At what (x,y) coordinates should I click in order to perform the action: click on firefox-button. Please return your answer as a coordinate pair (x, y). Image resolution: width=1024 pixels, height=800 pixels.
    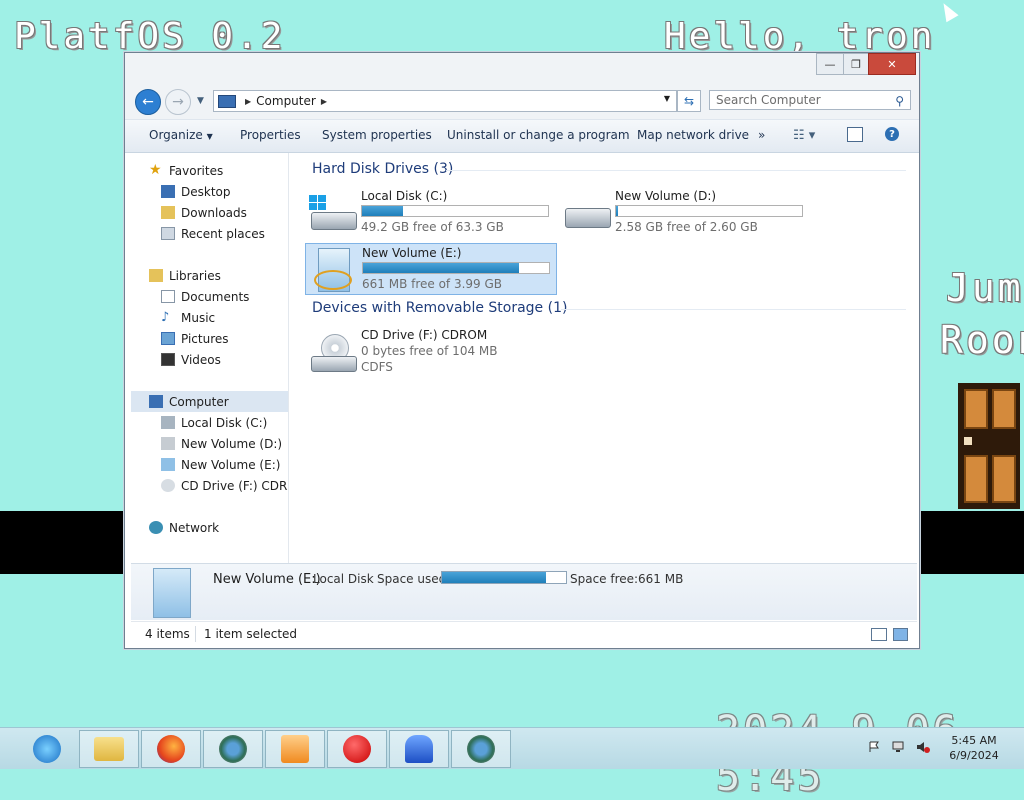
    Looking at the image, I should click on (171, 749).